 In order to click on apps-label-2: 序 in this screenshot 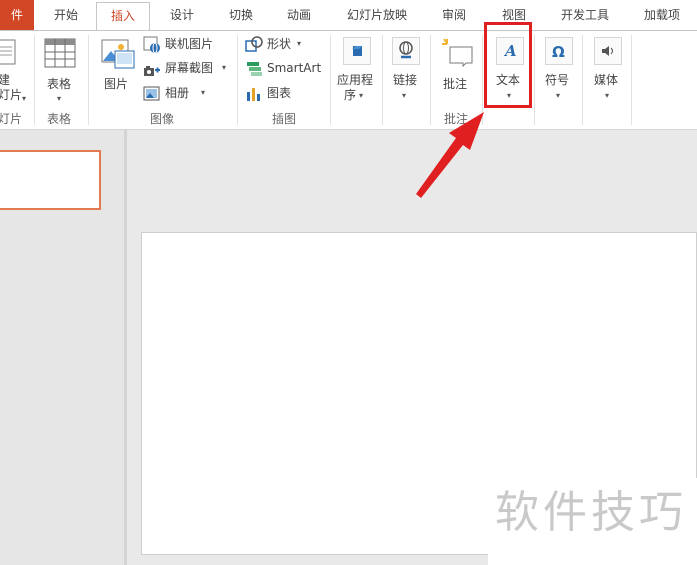, I will do `click(350, 95)`.